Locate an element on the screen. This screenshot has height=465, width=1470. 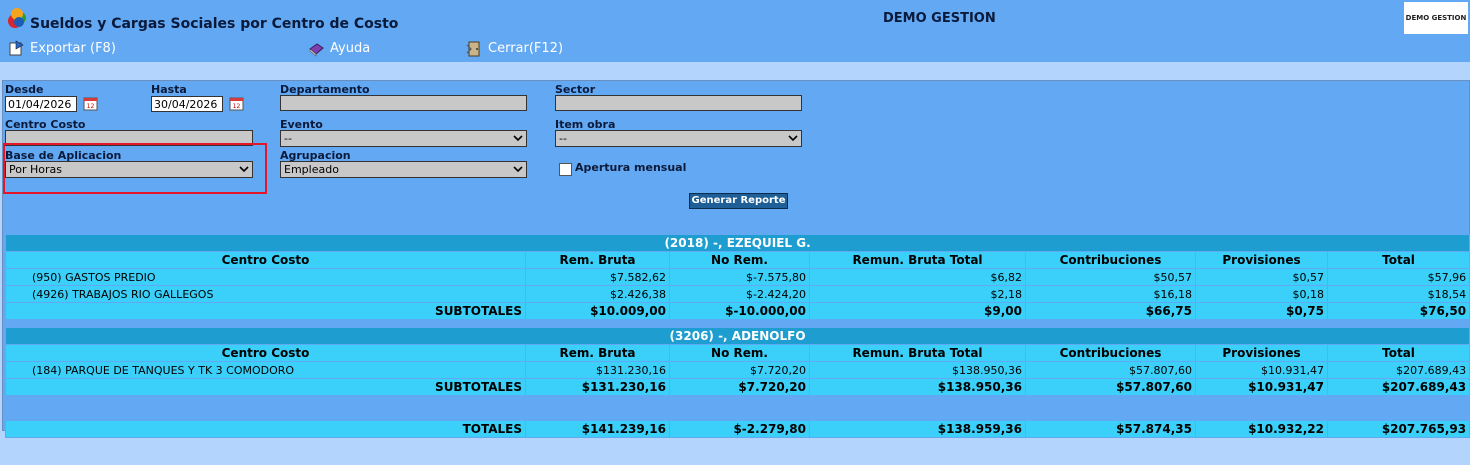
cell-no-rem: $-2.424,20 is located at coordinates (739, 294).